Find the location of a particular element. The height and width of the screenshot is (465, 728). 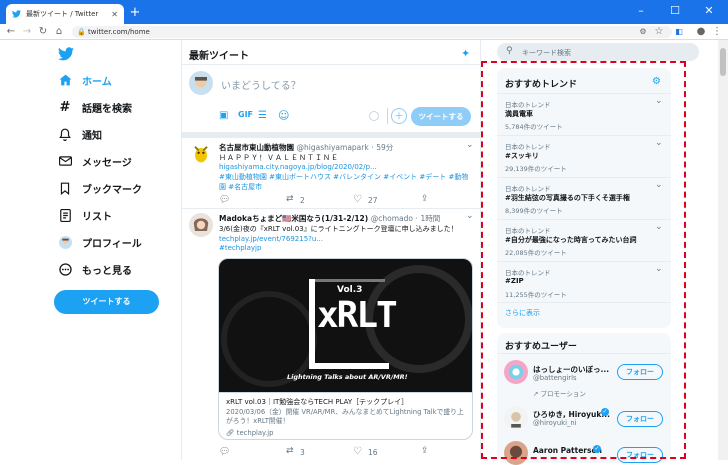

bell-icon is located at coordinates (65, 134).